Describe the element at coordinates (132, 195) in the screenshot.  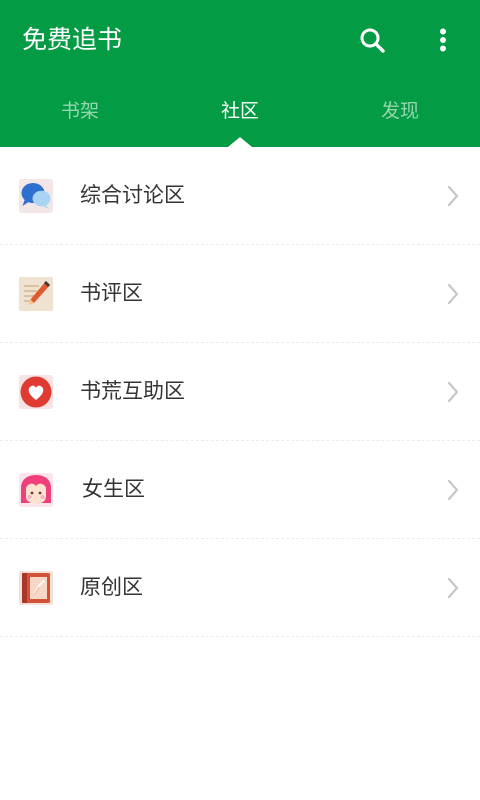
I see `list-item-label: 综合讨论区` at that location.